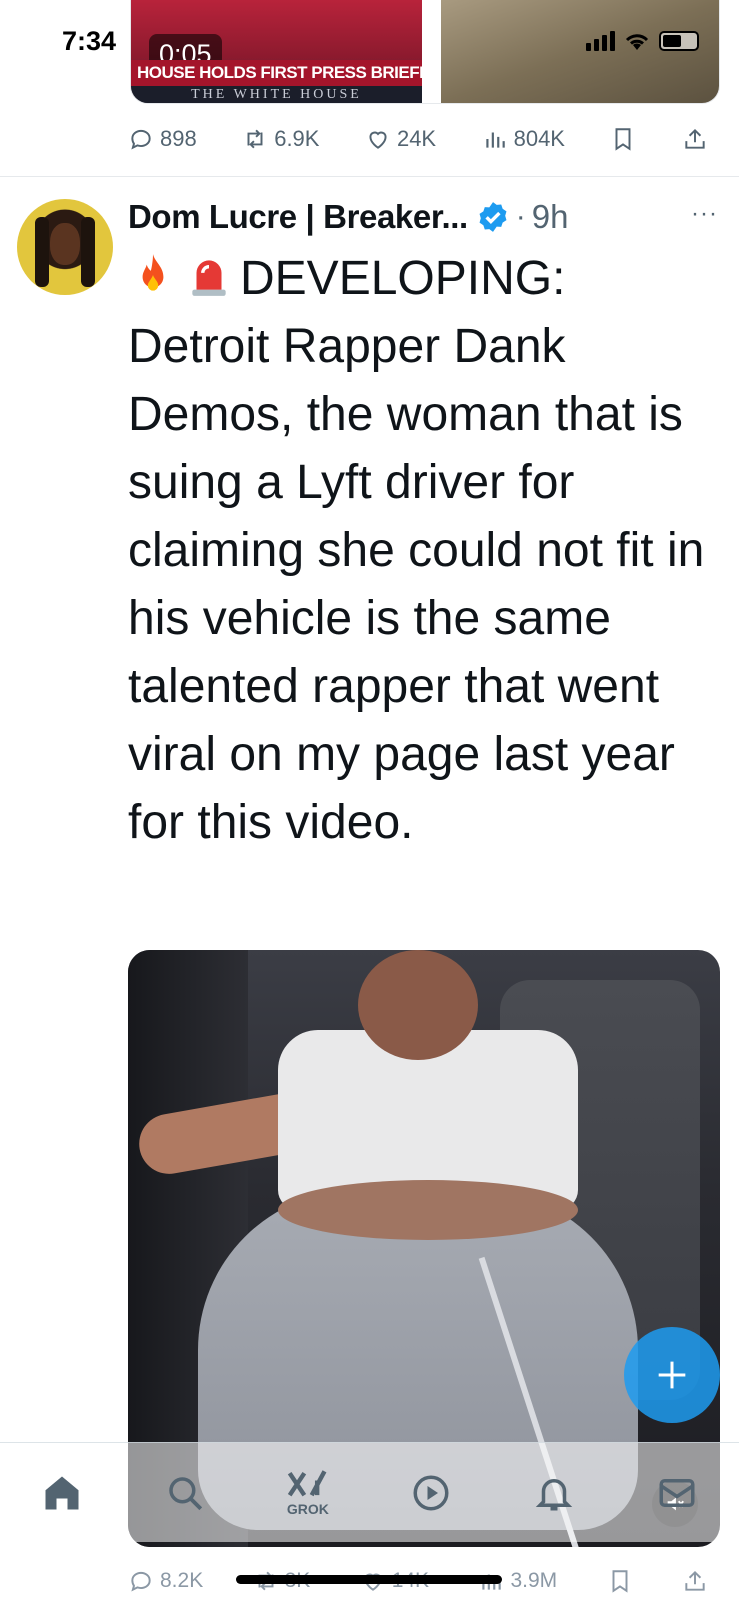  Describe the element at coordinates (307, 1482) in the screenshot. I see `grok-icon` at that location.